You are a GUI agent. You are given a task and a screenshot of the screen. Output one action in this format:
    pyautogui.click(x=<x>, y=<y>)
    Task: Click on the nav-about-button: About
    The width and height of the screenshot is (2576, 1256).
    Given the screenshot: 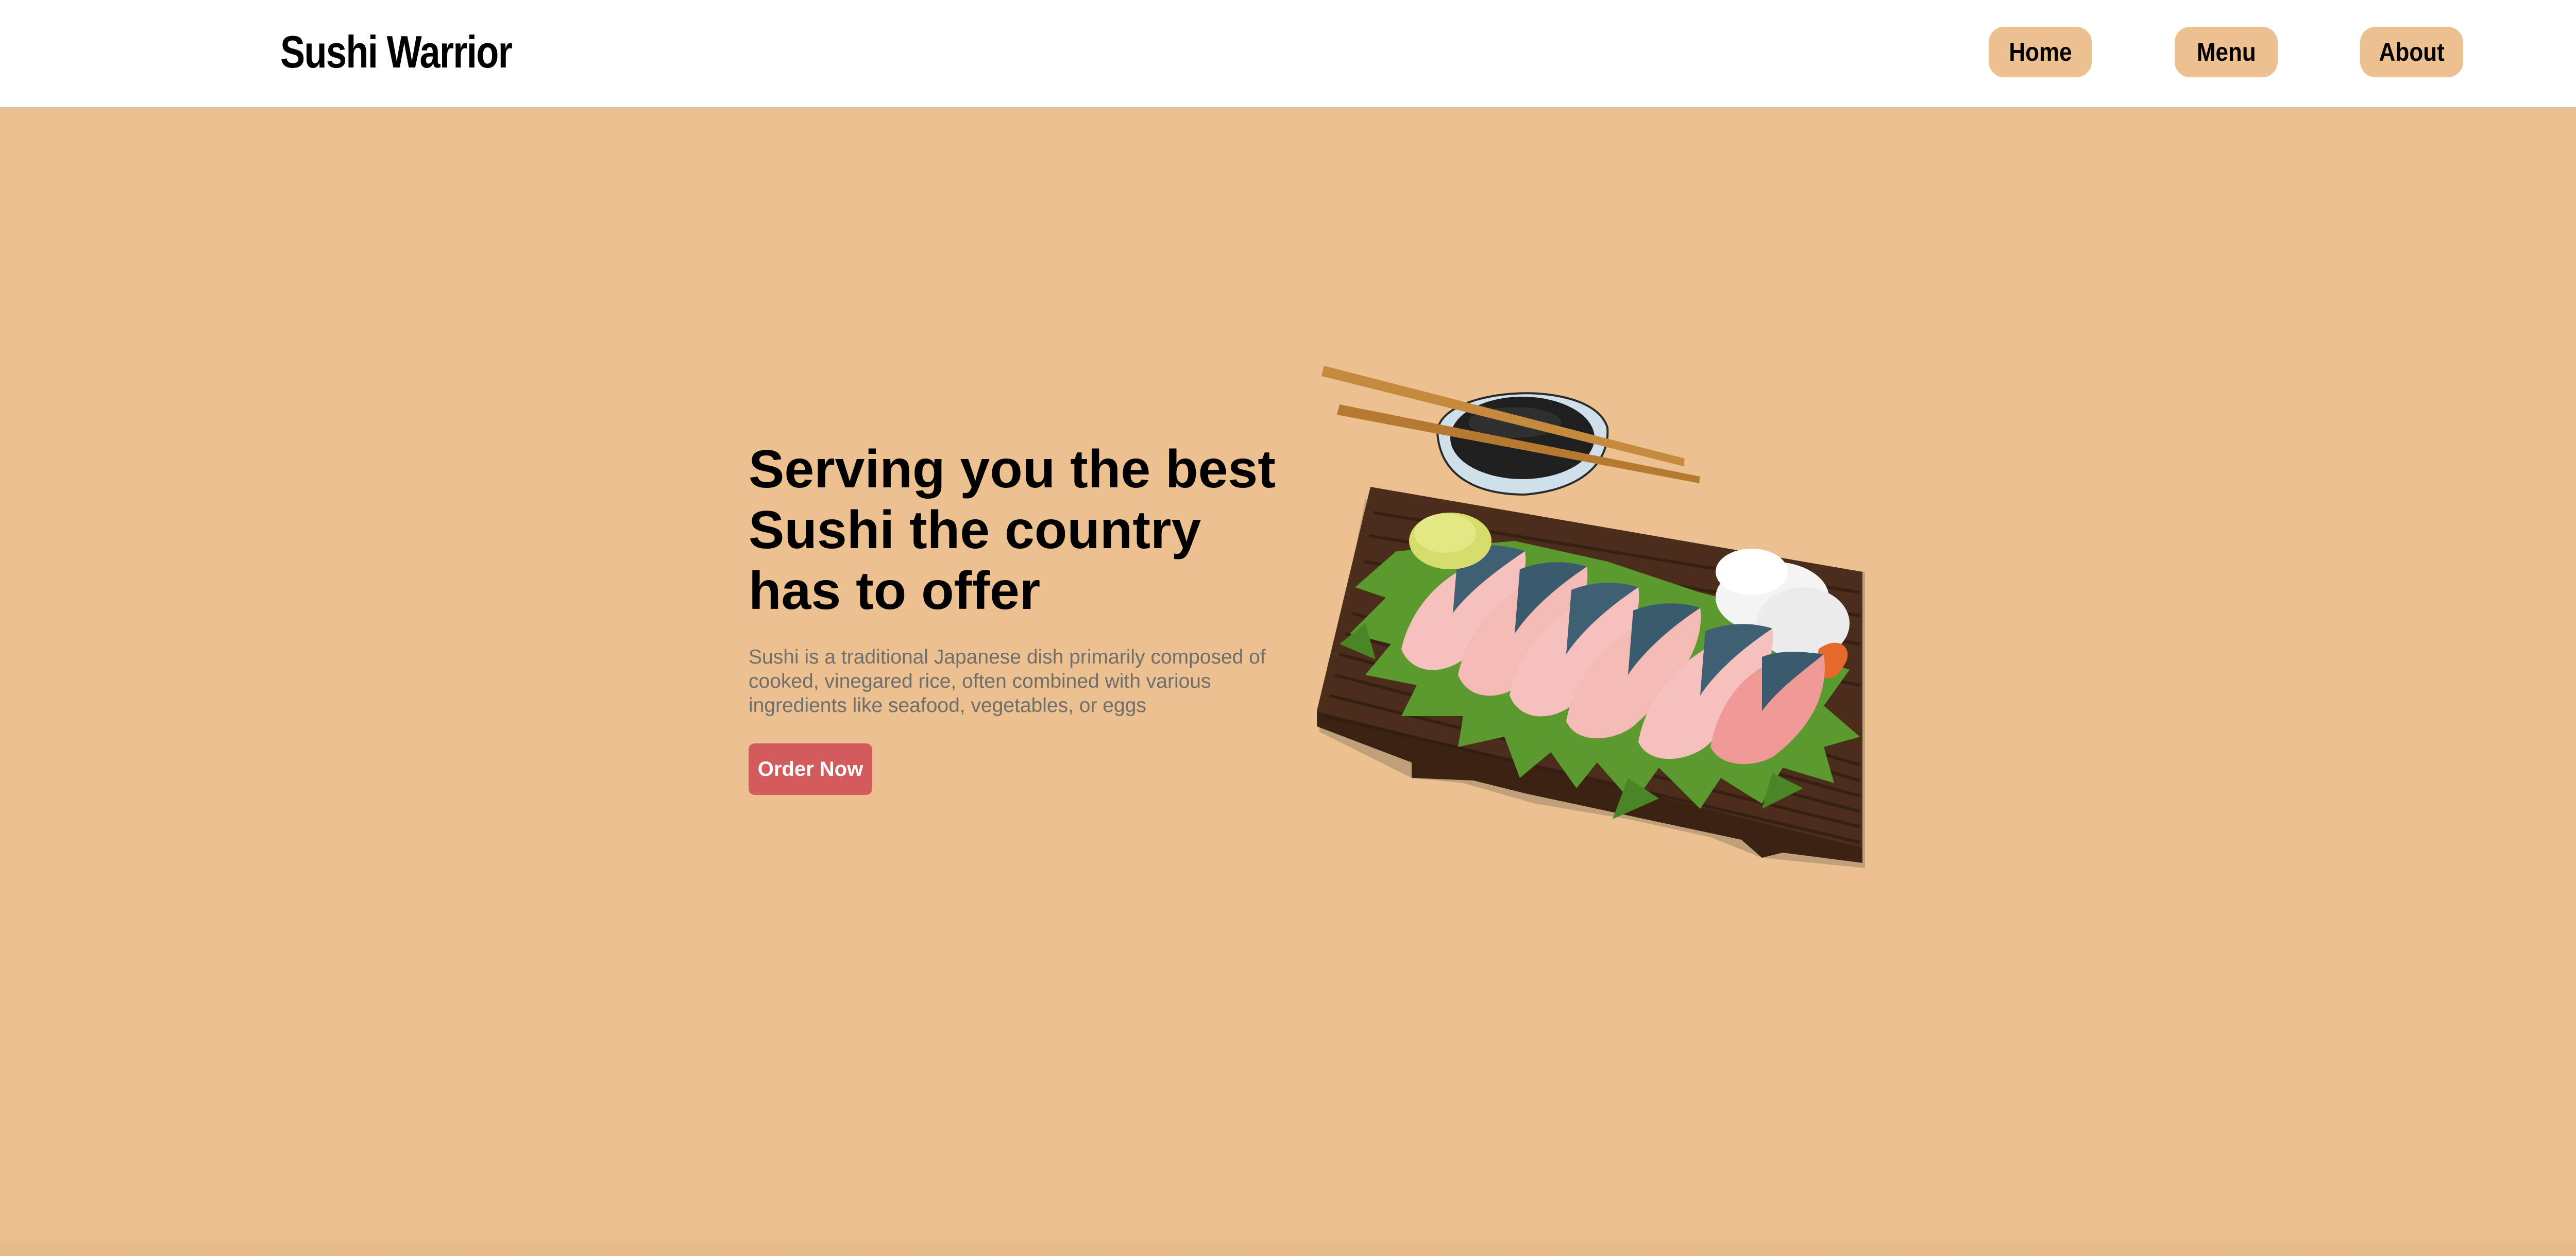 What is the action you would take?
    pyautogui.click(x=2411, y=52)
    